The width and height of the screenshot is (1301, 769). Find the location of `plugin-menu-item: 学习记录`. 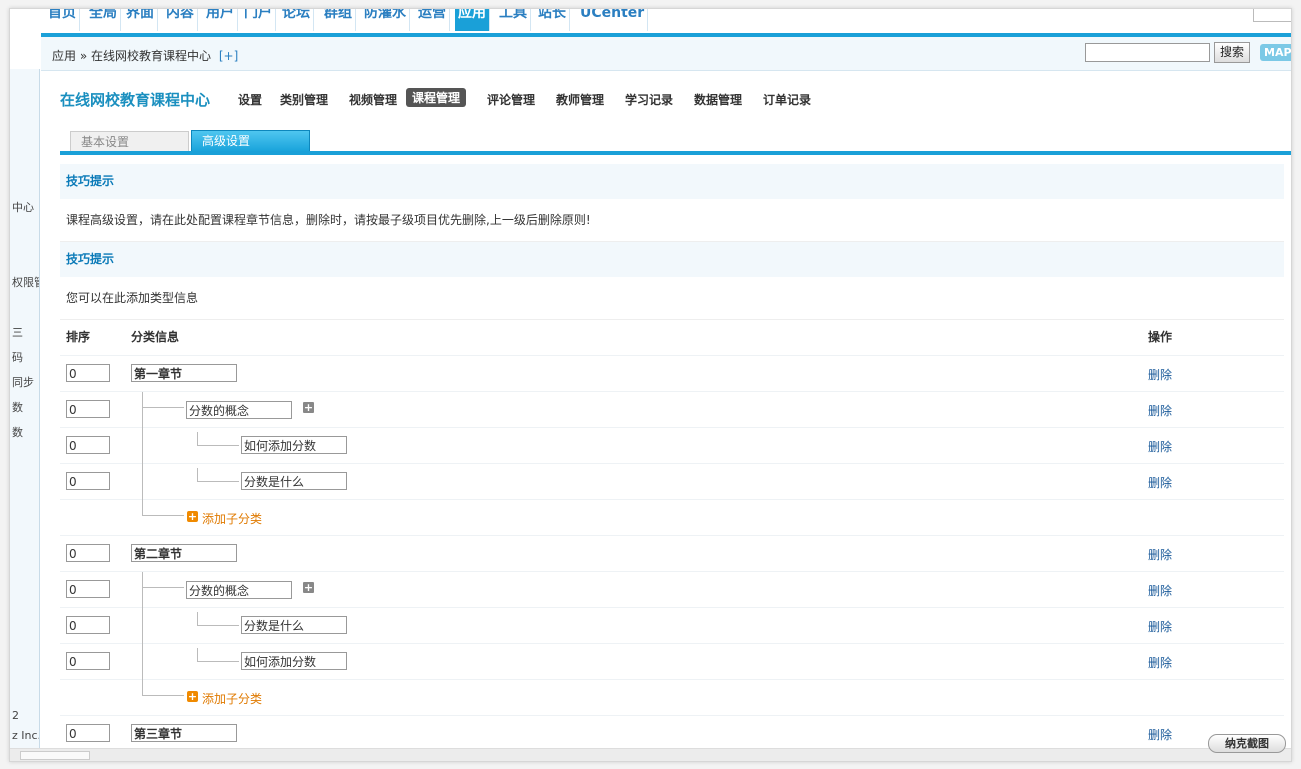

plugin-menu-item: 学习记录 is located at coordinates (649, 99).